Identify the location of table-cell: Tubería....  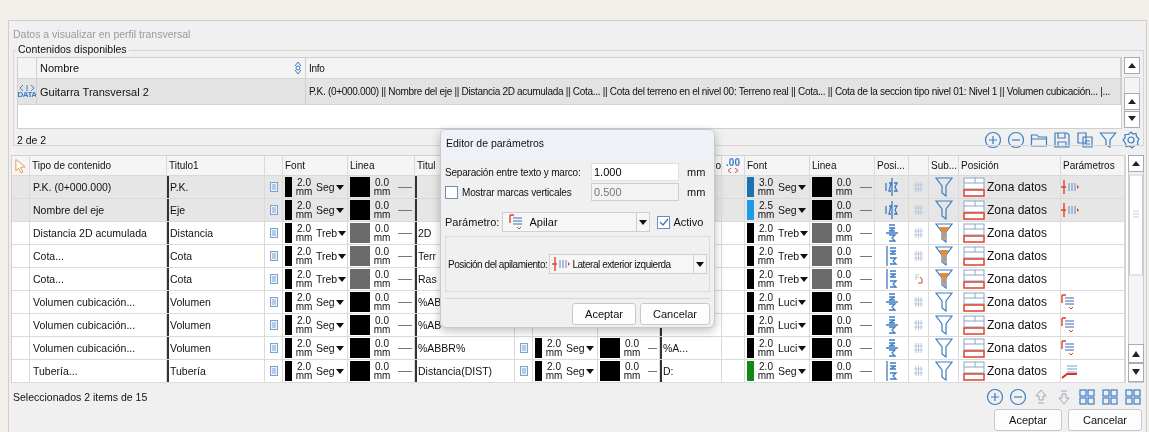
(98, 371).